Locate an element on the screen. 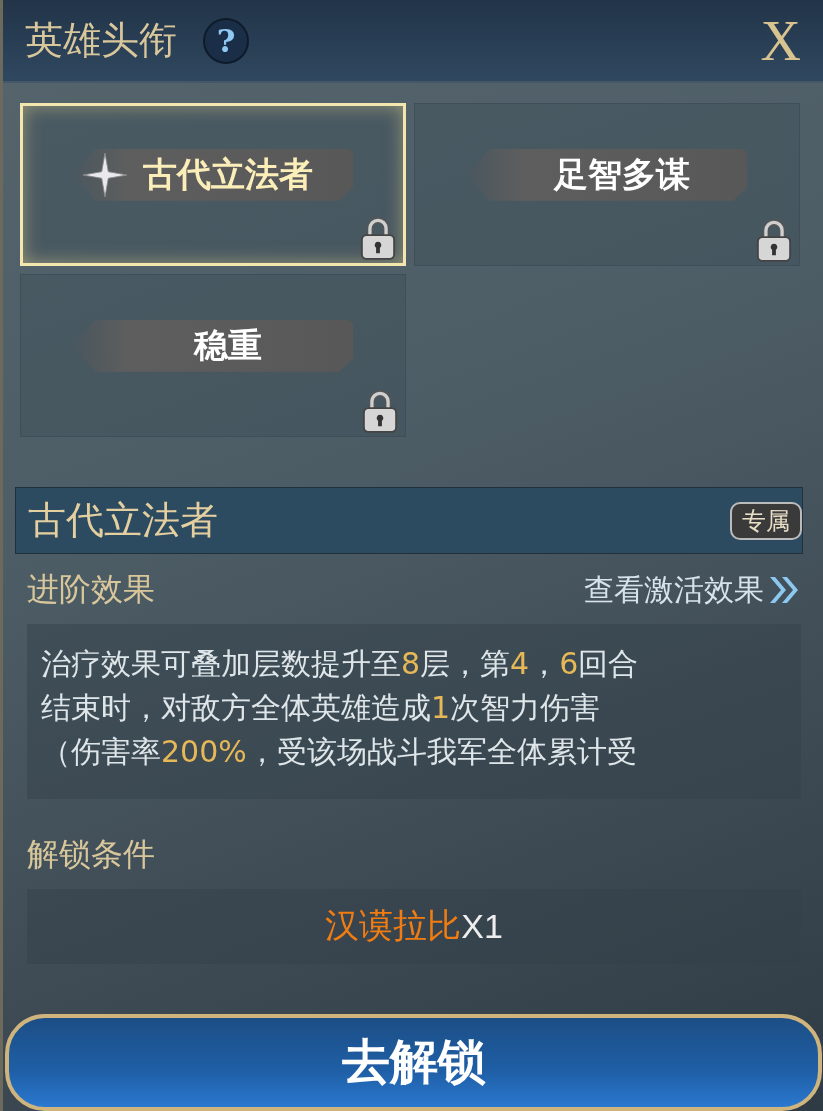  count-text: X1 is located at coordinates (482, 926).